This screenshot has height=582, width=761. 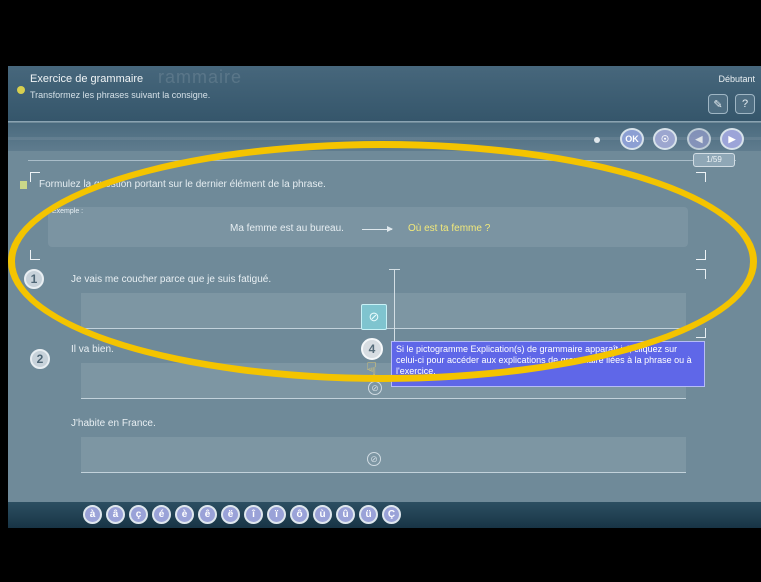 I want to click on previous-button: ◀, so click(x=699, y=139).